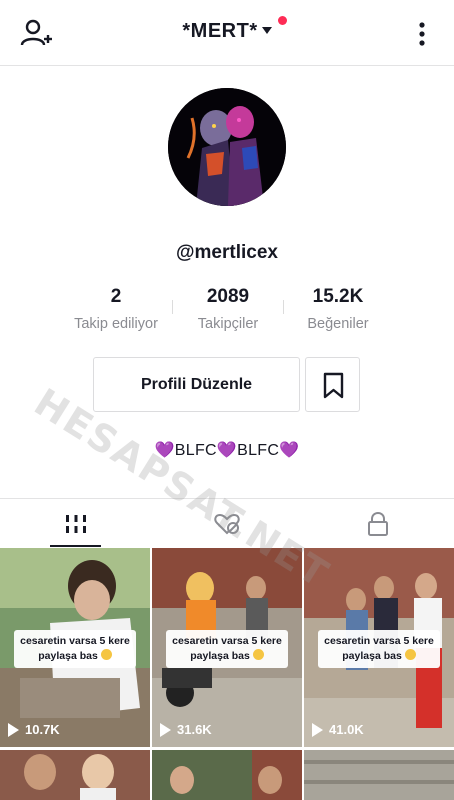 The height and width of the screenshot is (800, 454). What do you see at coordinates (338, 296) in the screenshot?
I see `likes-count: 15.2K` at bounding box center [338, 296].